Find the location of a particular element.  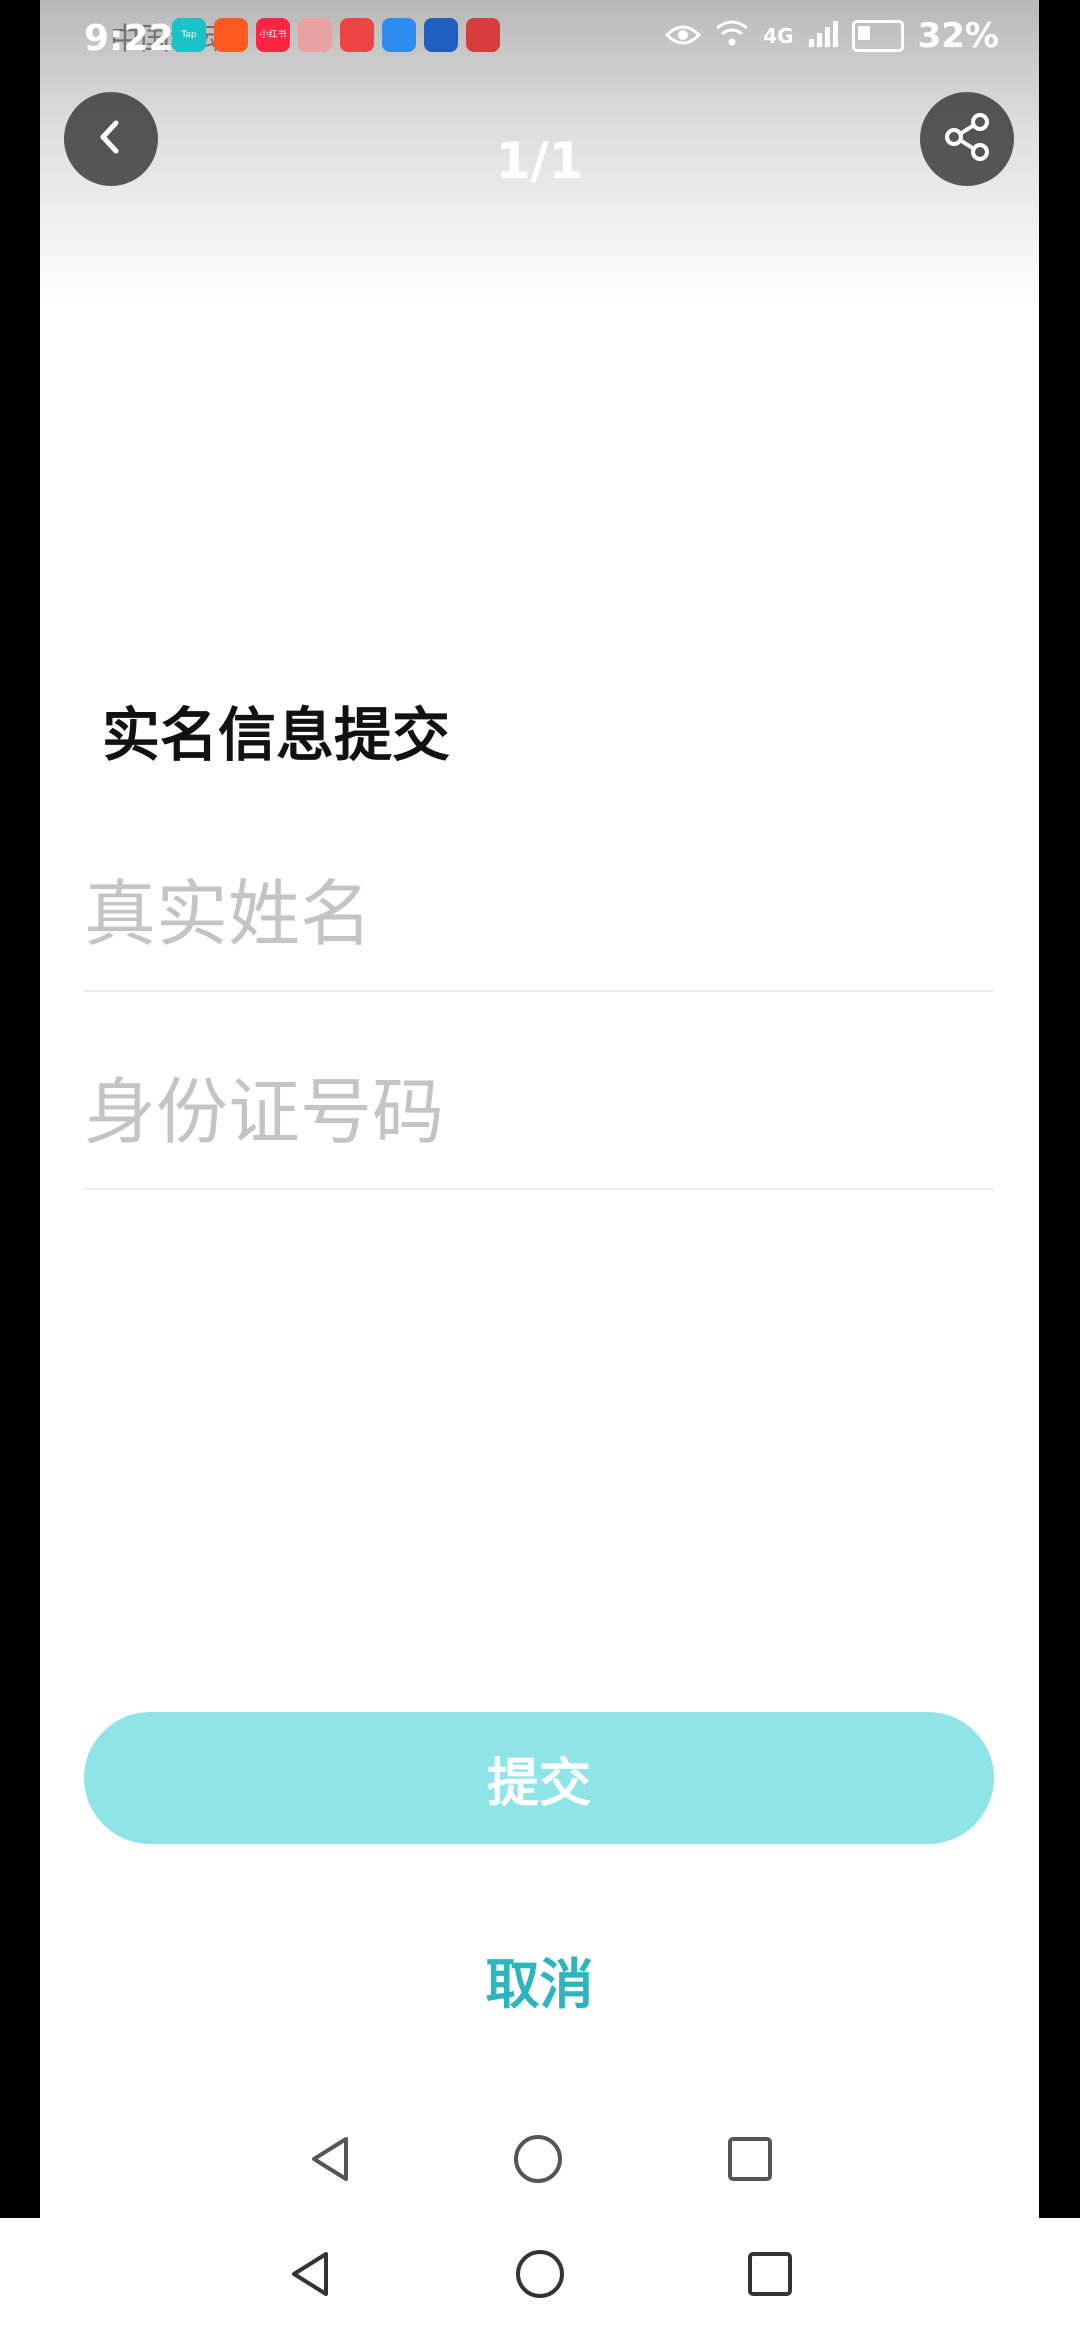

share-icon is located at coordinates (967, 139).